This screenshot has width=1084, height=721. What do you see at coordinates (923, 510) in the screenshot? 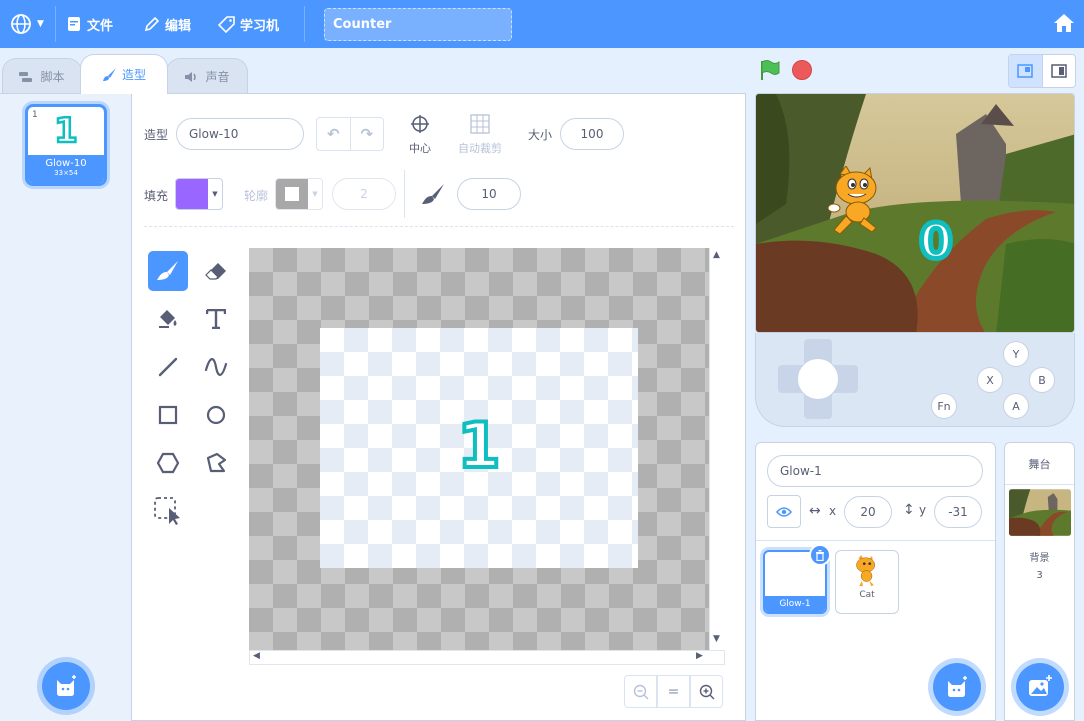
I see `y-label: y` at bounding box center [923, 510].